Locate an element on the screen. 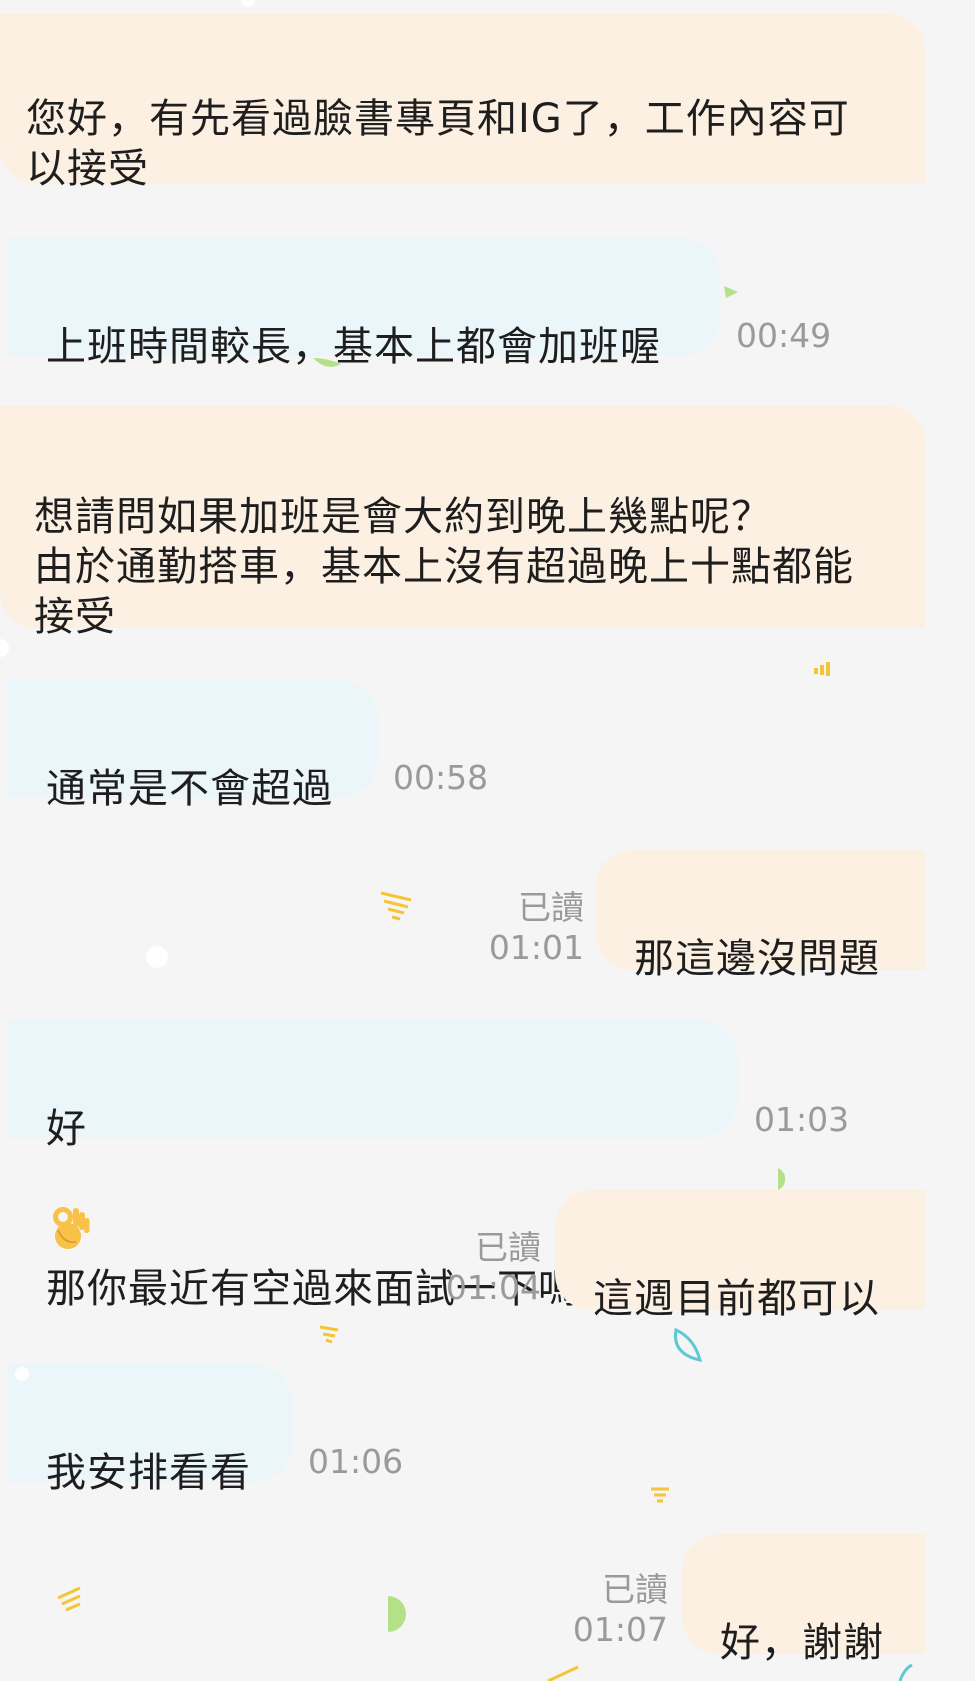 This screenshot has height=1681, width=975. message-time: 00:58 is located at coordinates (441, 777).